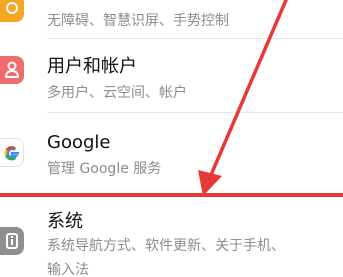  I want to click on settings-item-subtitle: 系统导航方式、软件更新、关于手机、, so click(166, 246).